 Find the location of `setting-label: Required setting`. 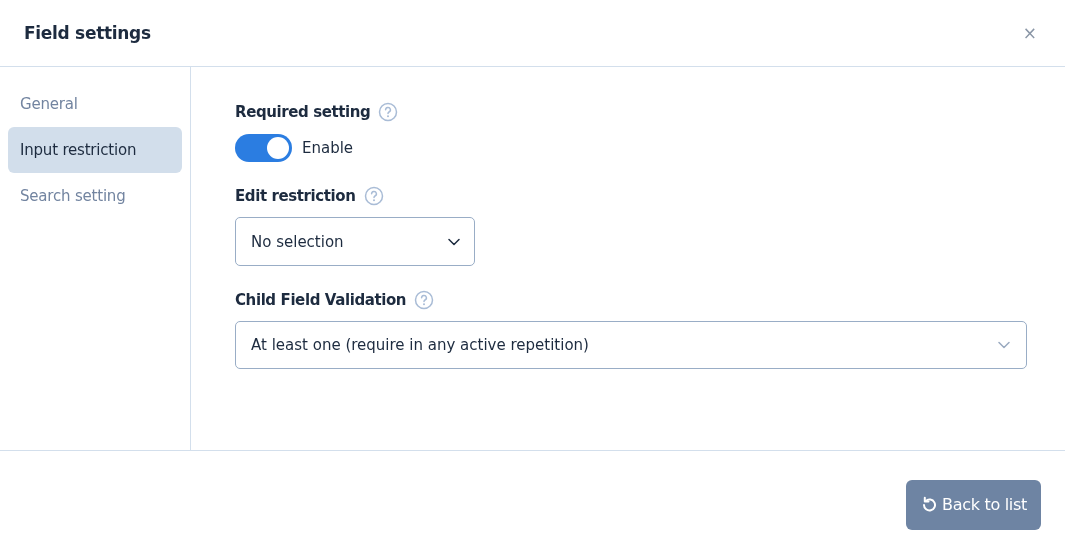

setting-label: Required setting is located at coordinates (303, 112).